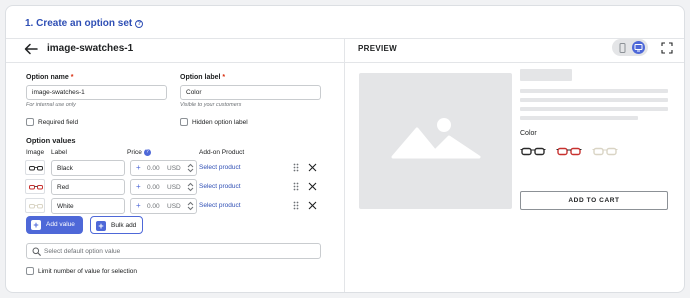 This screenshot has width=690, height=298. What do you see at coordinates (436, 138) in the screenshot?
I see `image-placeholder-icon` at bounding box center [436, 138].